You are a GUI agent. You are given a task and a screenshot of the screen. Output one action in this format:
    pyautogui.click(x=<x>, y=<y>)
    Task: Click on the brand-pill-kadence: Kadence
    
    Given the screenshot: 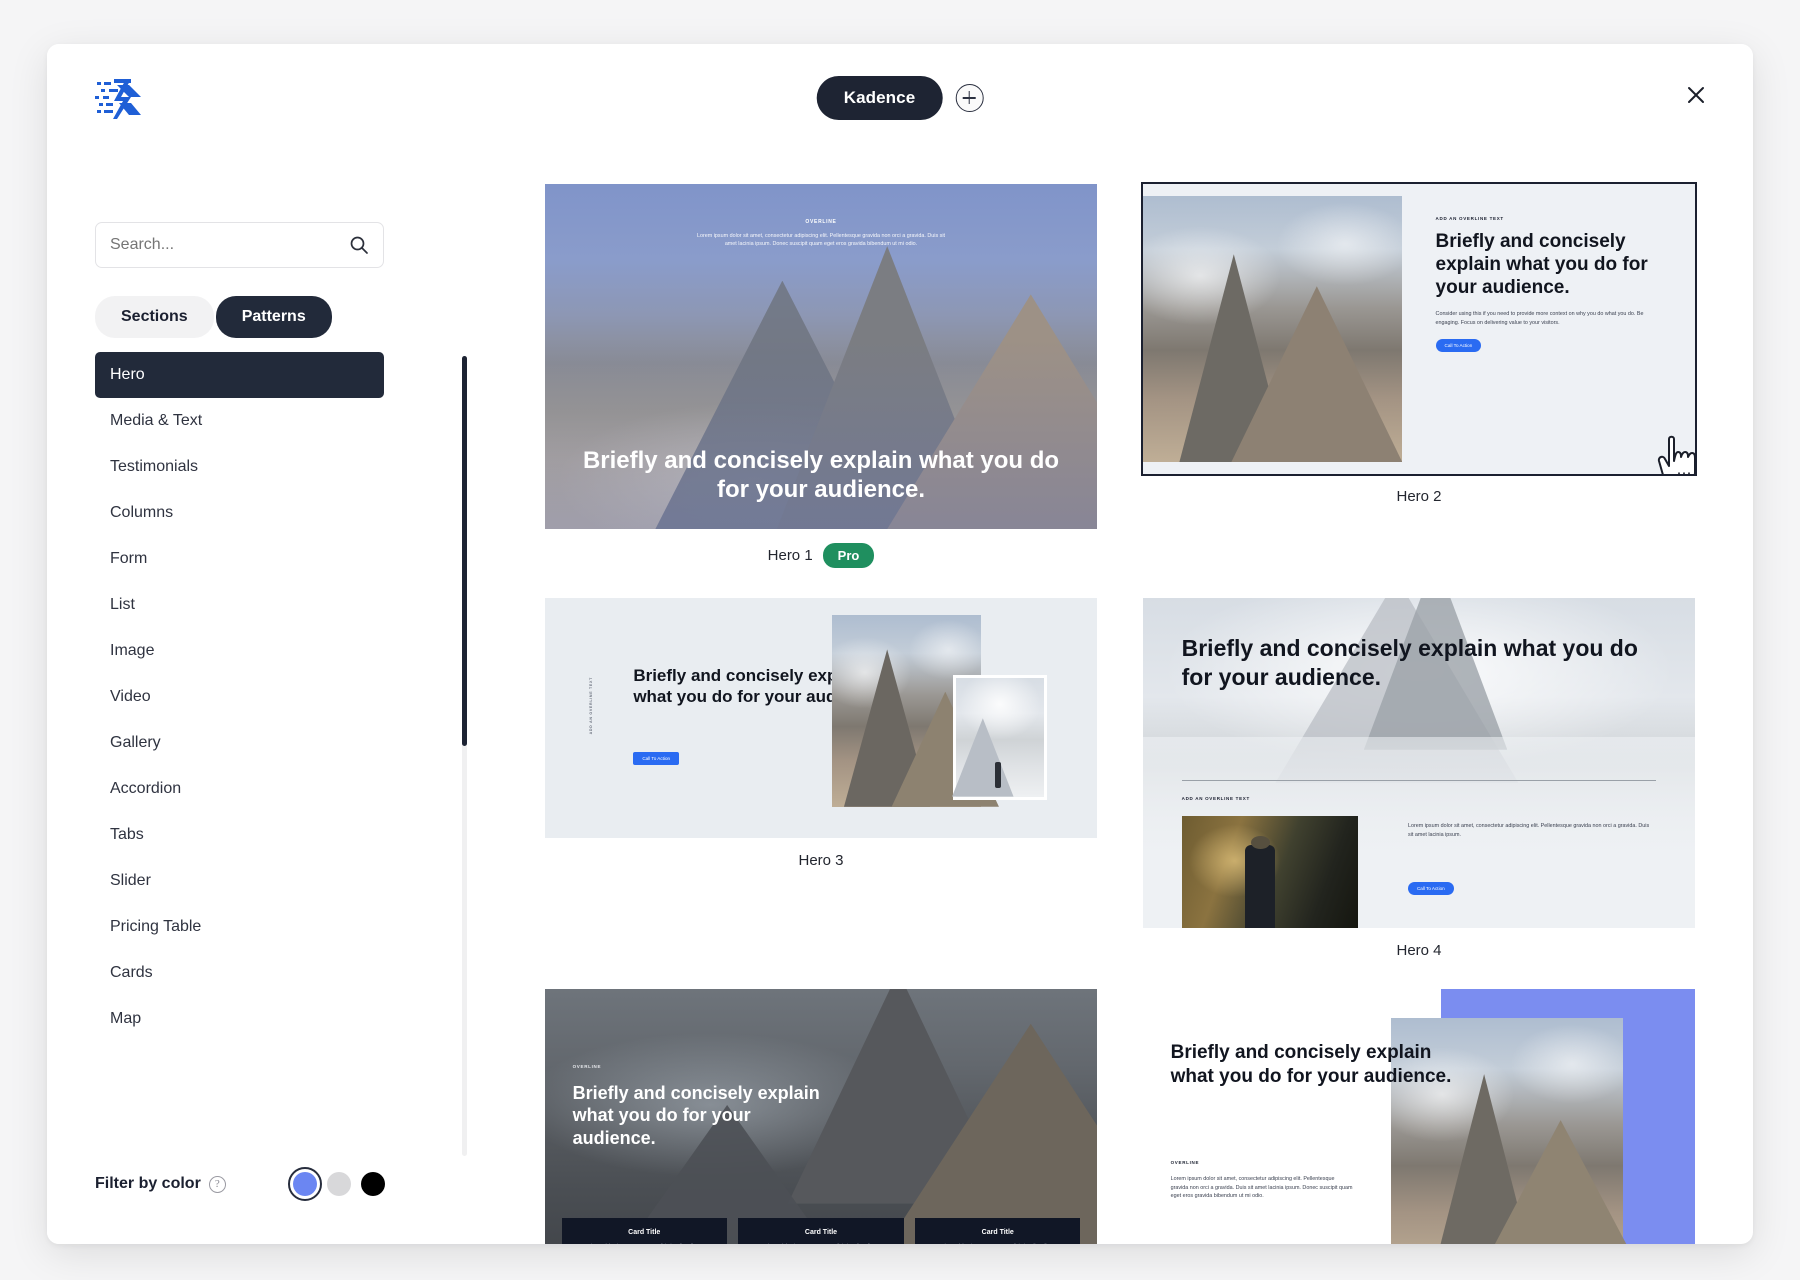 What is the action you would take?
    pyautogui.click(x=879, y=98)
    